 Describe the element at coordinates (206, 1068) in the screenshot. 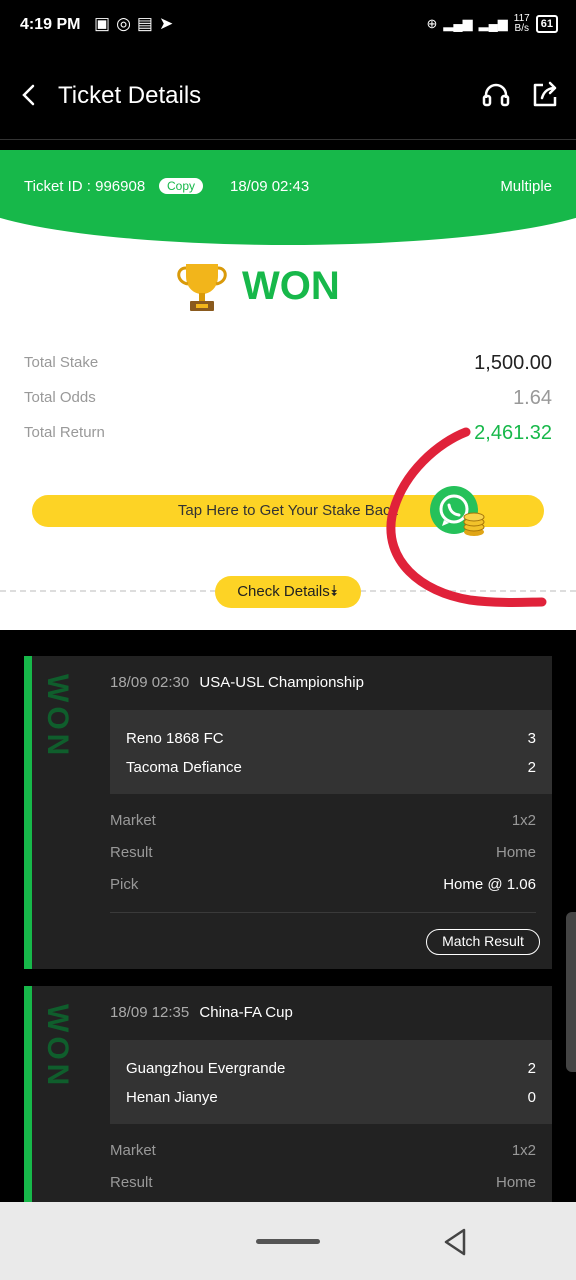

I see `home-team-name: Guangzhou Evergrande` at that location.